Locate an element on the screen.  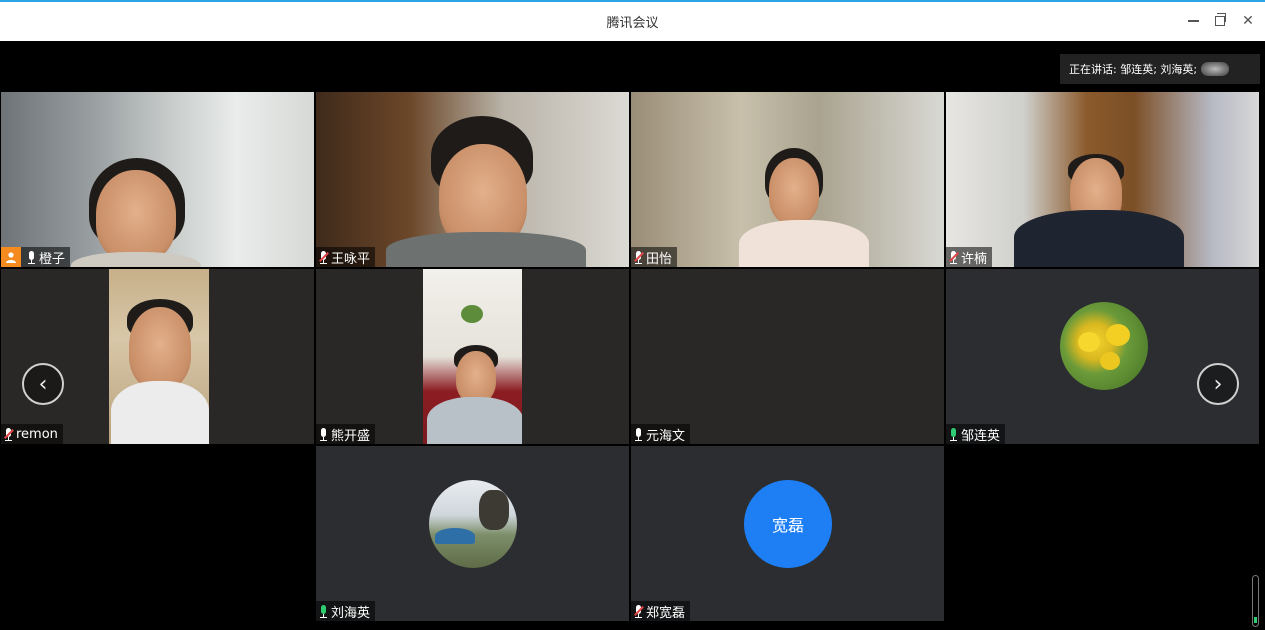
prev-page-button: ‹ is located at coordinates (43, 384).